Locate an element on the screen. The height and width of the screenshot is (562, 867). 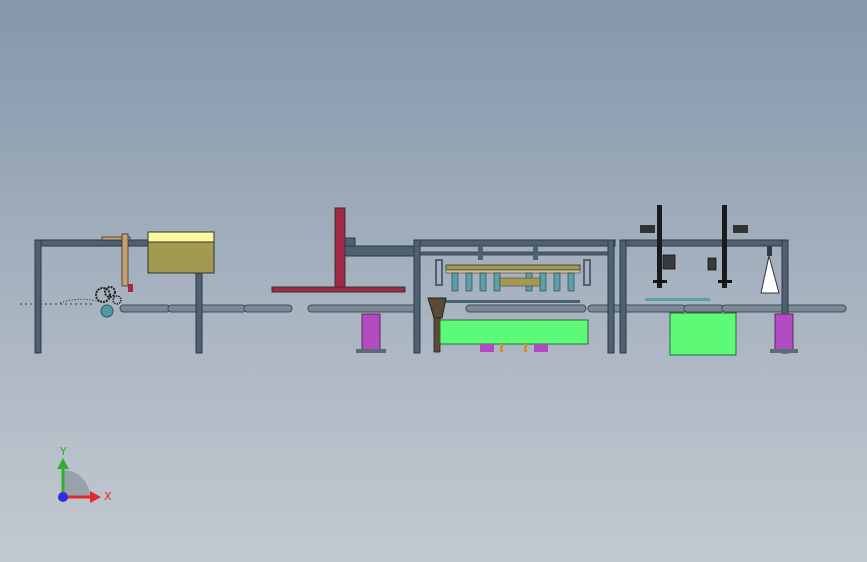
x-axis-label: X is located at coordinates (108, 496).